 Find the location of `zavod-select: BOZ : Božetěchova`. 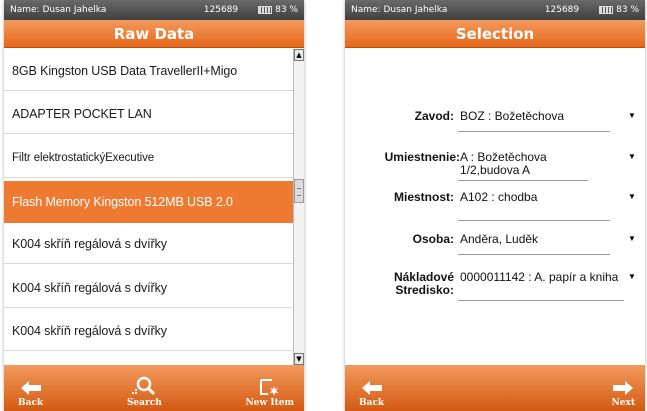

zavod-select: BOZ : Božetěchova is located at coordinates (534, 121).